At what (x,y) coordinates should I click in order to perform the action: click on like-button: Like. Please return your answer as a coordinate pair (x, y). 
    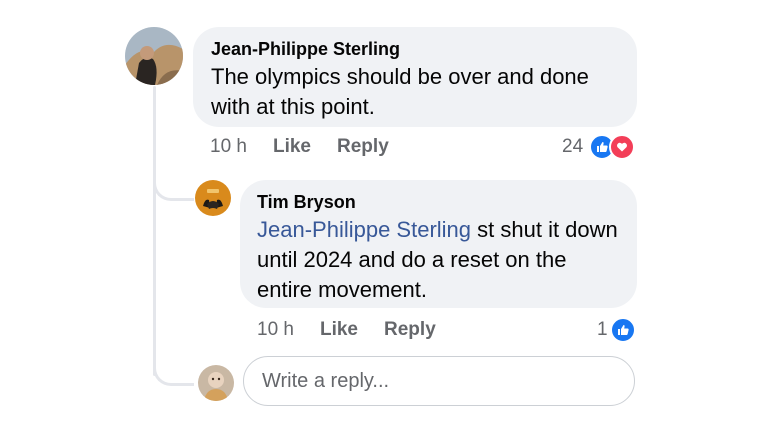
    Looking at the image, I should click on (292, 147).